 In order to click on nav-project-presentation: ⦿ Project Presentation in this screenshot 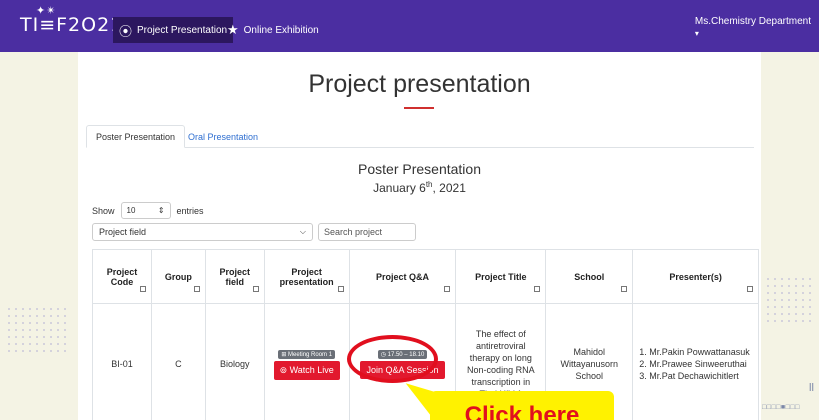, I will do `click(173, 30)`.